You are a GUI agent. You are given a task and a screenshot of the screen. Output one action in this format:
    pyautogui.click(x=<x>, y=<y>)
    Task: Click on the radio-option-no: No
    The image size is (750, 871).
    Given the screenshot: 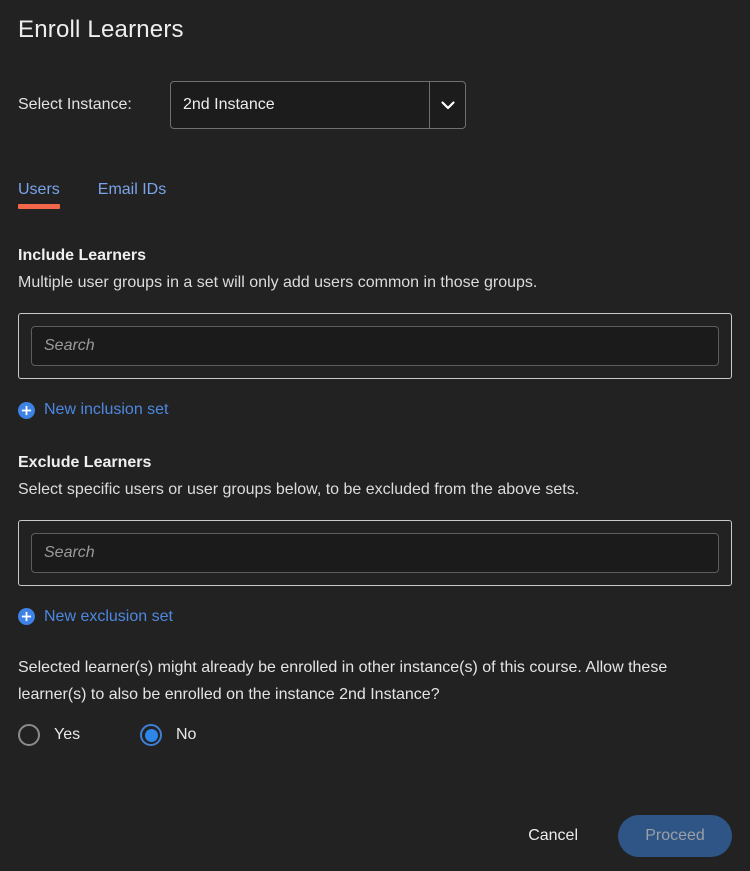 What is the action you would take?
    pyautogui.click(x=168, y=735)
    